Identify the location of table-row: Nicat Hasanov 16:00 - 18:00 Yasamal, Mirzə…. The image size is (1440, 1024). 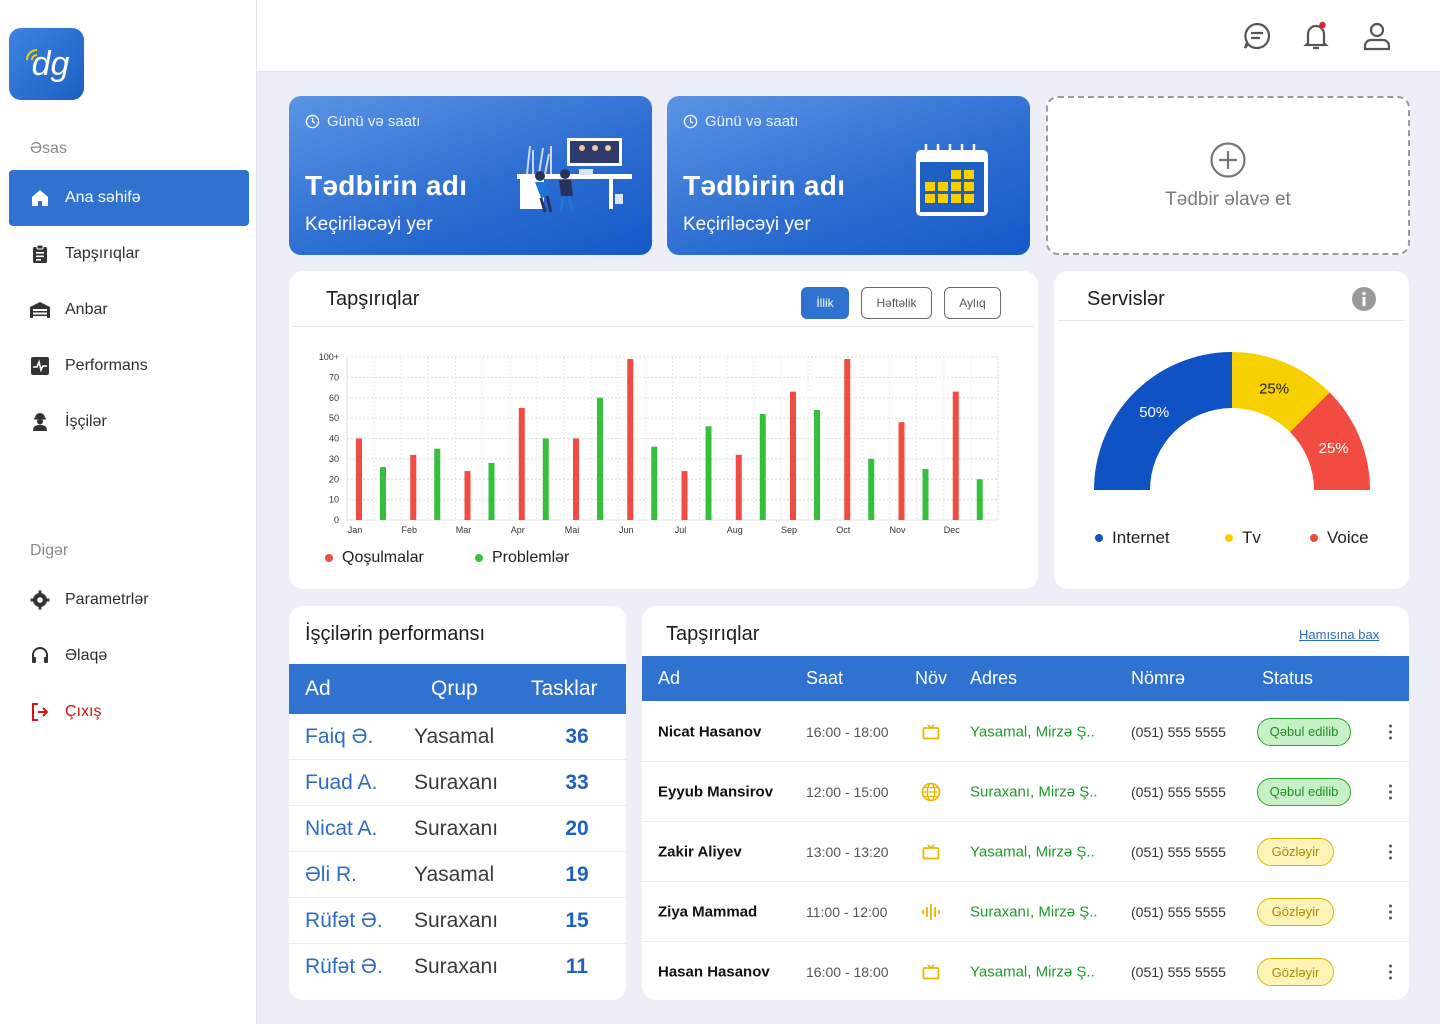
(1025, 732).